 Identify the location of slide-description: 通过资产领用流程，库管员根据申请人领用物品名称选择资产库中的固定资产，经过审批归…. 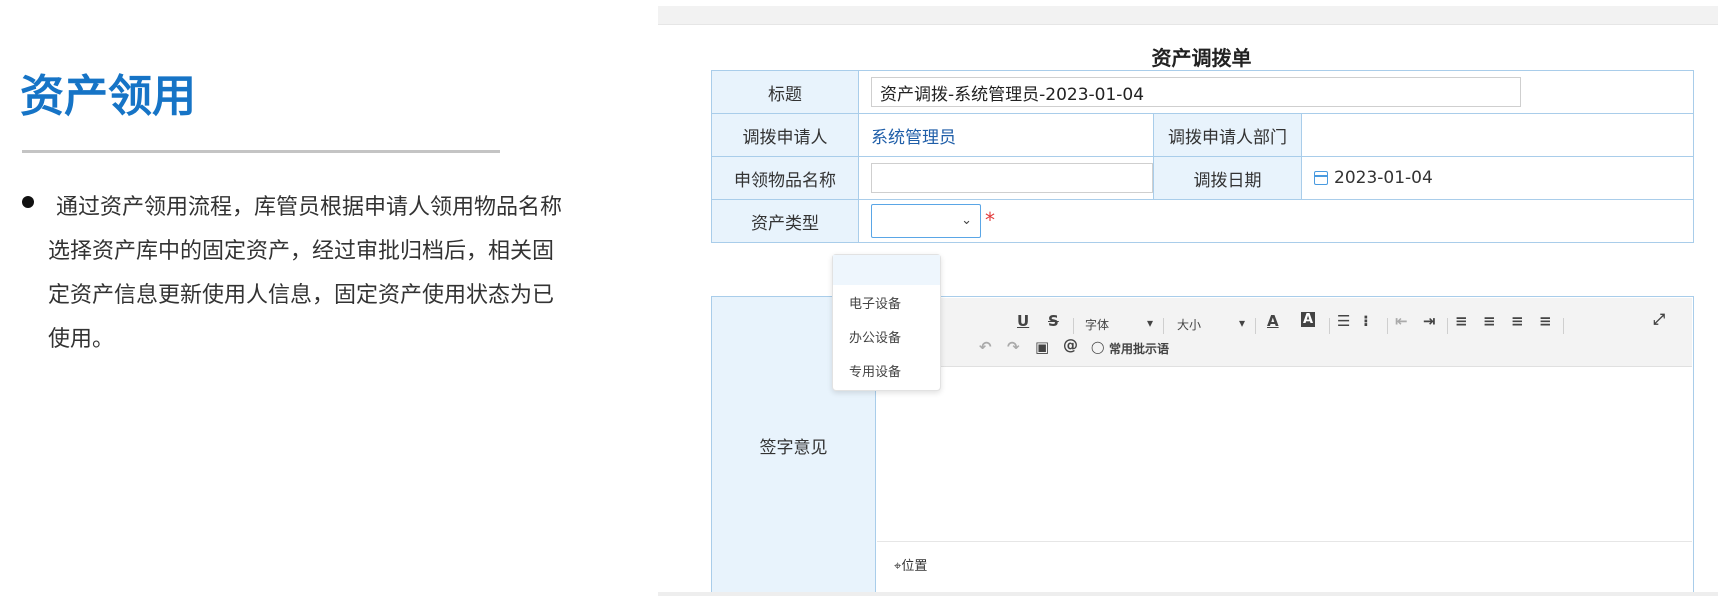
(305, 273).